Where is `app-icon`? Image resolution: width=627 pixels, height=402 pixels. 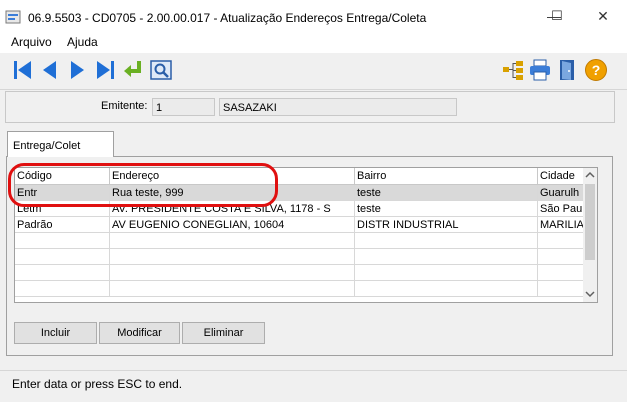 app-icon is located at coordinates (13, 17).